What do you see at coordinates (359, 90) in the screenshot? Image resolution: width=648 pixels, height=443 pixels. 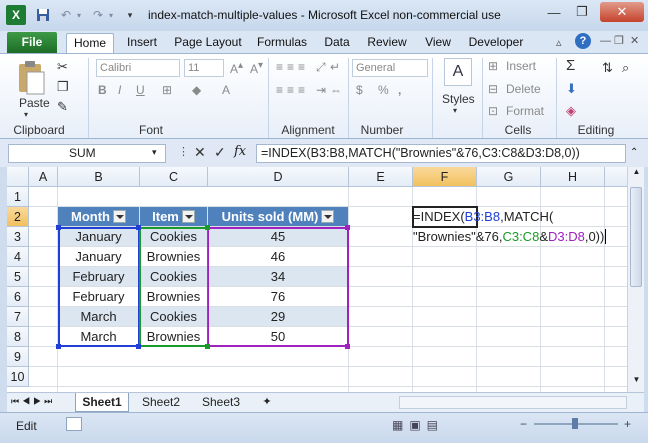 I see `currency-button: $` at bounding box center [359, 90].